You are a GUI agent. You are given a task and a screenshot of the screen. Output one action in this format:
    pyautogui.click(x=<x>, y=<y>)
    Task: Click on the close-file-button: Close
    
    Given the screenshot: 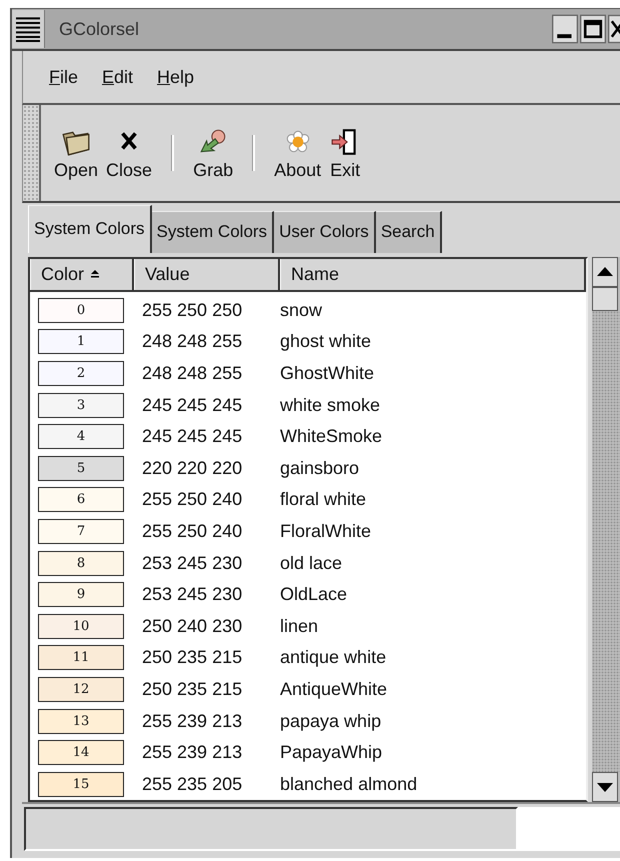 What is the action you would take?
    pyautogui.click(x=129, y=153)
    